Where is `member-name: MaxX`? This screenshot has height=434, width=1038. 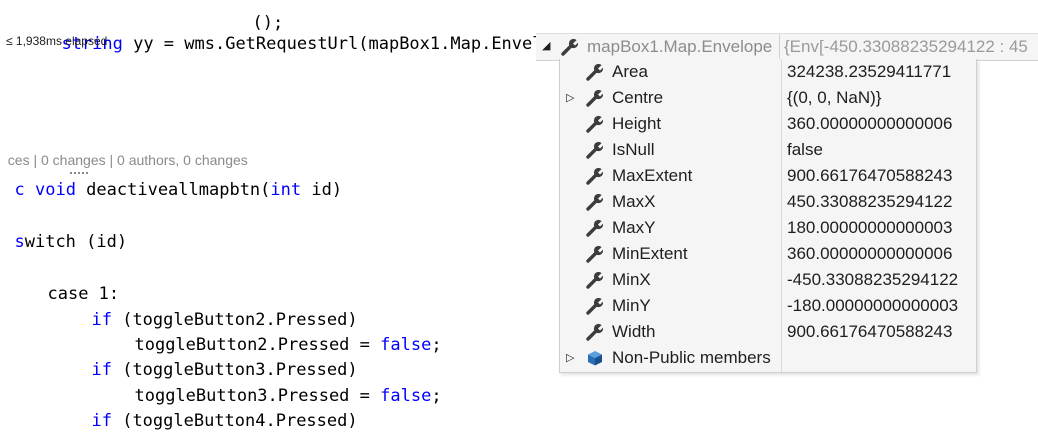 member-name: MaxX is located at coordinates (634, 201).